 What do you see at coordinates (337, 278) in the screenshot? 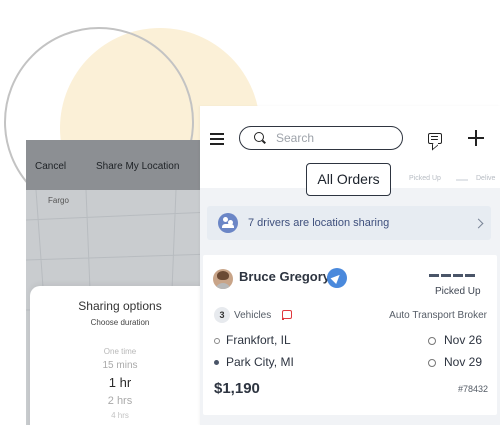
I see `location-arrow-icon` at bounding box center [337, 278].